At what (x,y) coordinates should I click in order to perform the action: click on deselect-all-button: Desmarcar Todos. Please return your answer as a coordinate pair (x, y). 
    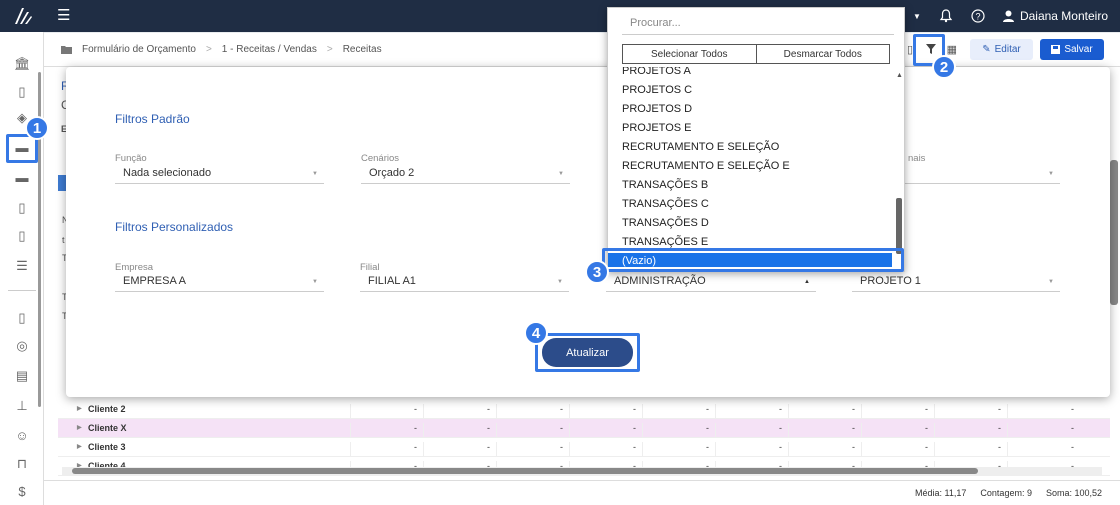
    Looking at the image, I should click on (823, 54).